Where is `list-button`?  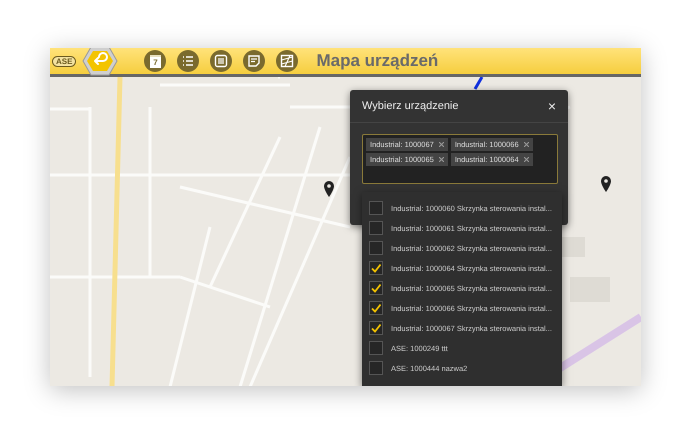 list-button is located at coordinates (188, 61).